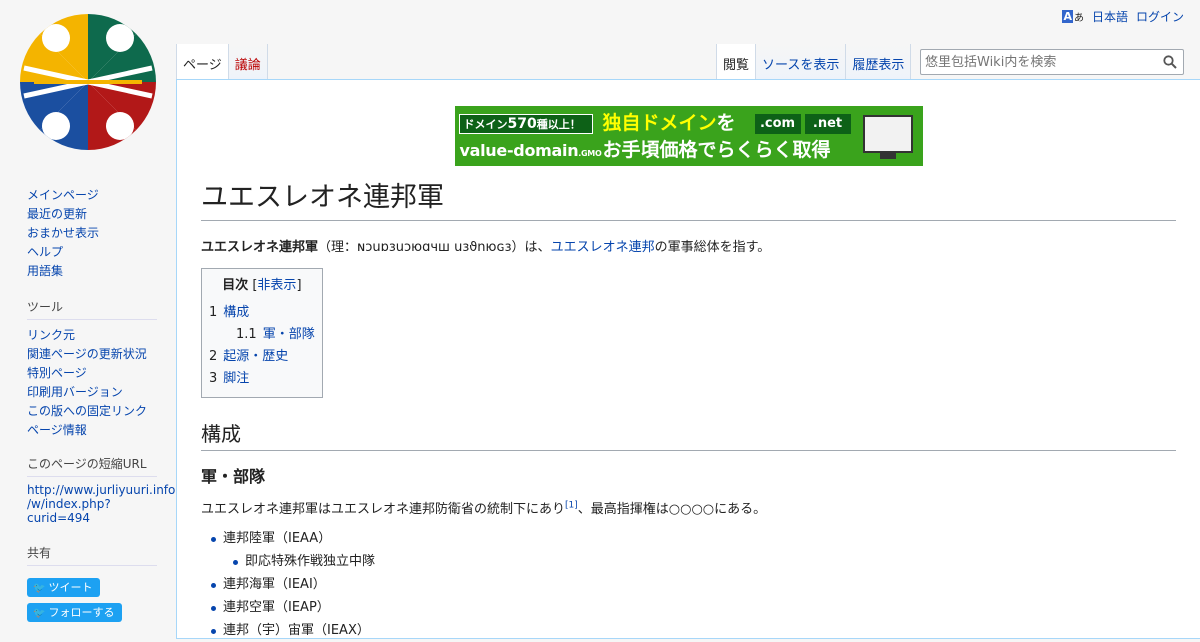  Describe the element at coordinates (213, 378) in the screenshot. I see `toc-entry-number: 3` at that location.